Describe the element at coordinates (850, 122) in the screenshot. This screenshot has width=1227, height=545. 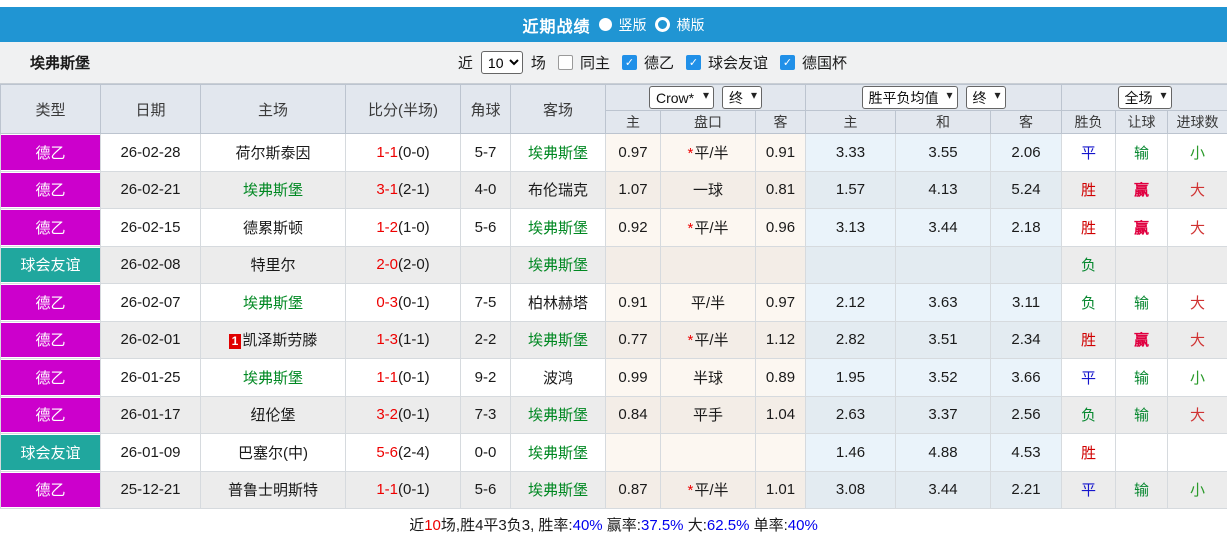
I see `subheader-avg-home: 主` at that location.